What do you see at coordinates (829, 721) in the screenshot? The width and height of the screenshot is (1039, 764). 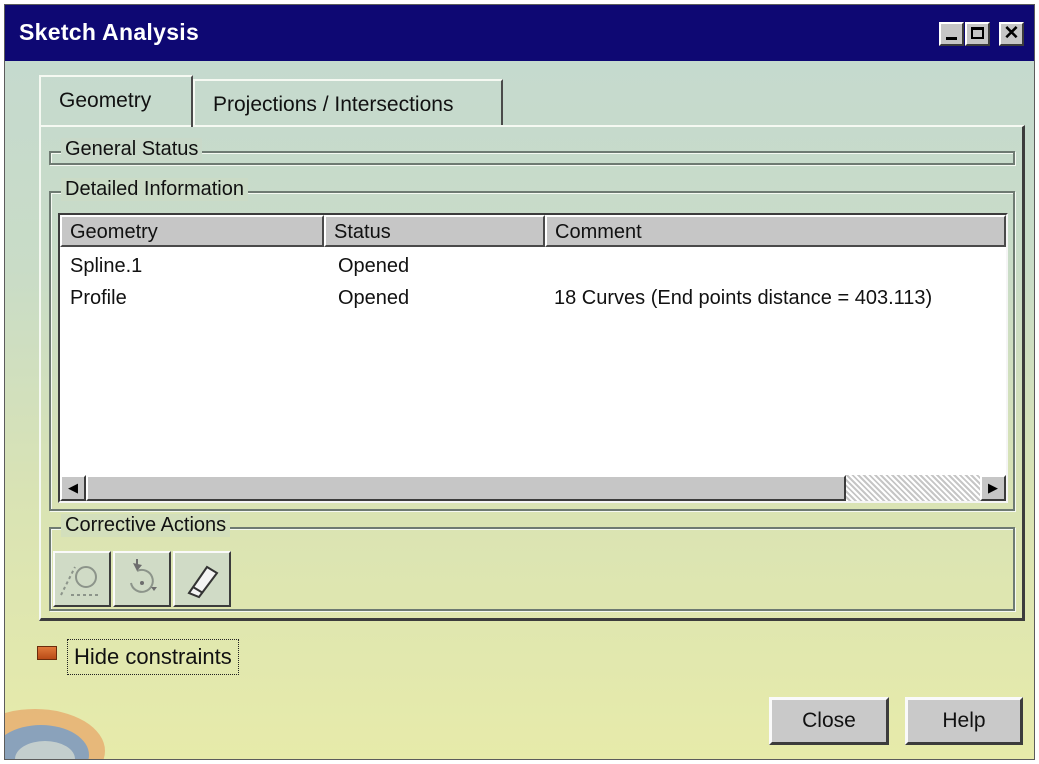 I see `close-button: Close` at bounding box center [829, 721].